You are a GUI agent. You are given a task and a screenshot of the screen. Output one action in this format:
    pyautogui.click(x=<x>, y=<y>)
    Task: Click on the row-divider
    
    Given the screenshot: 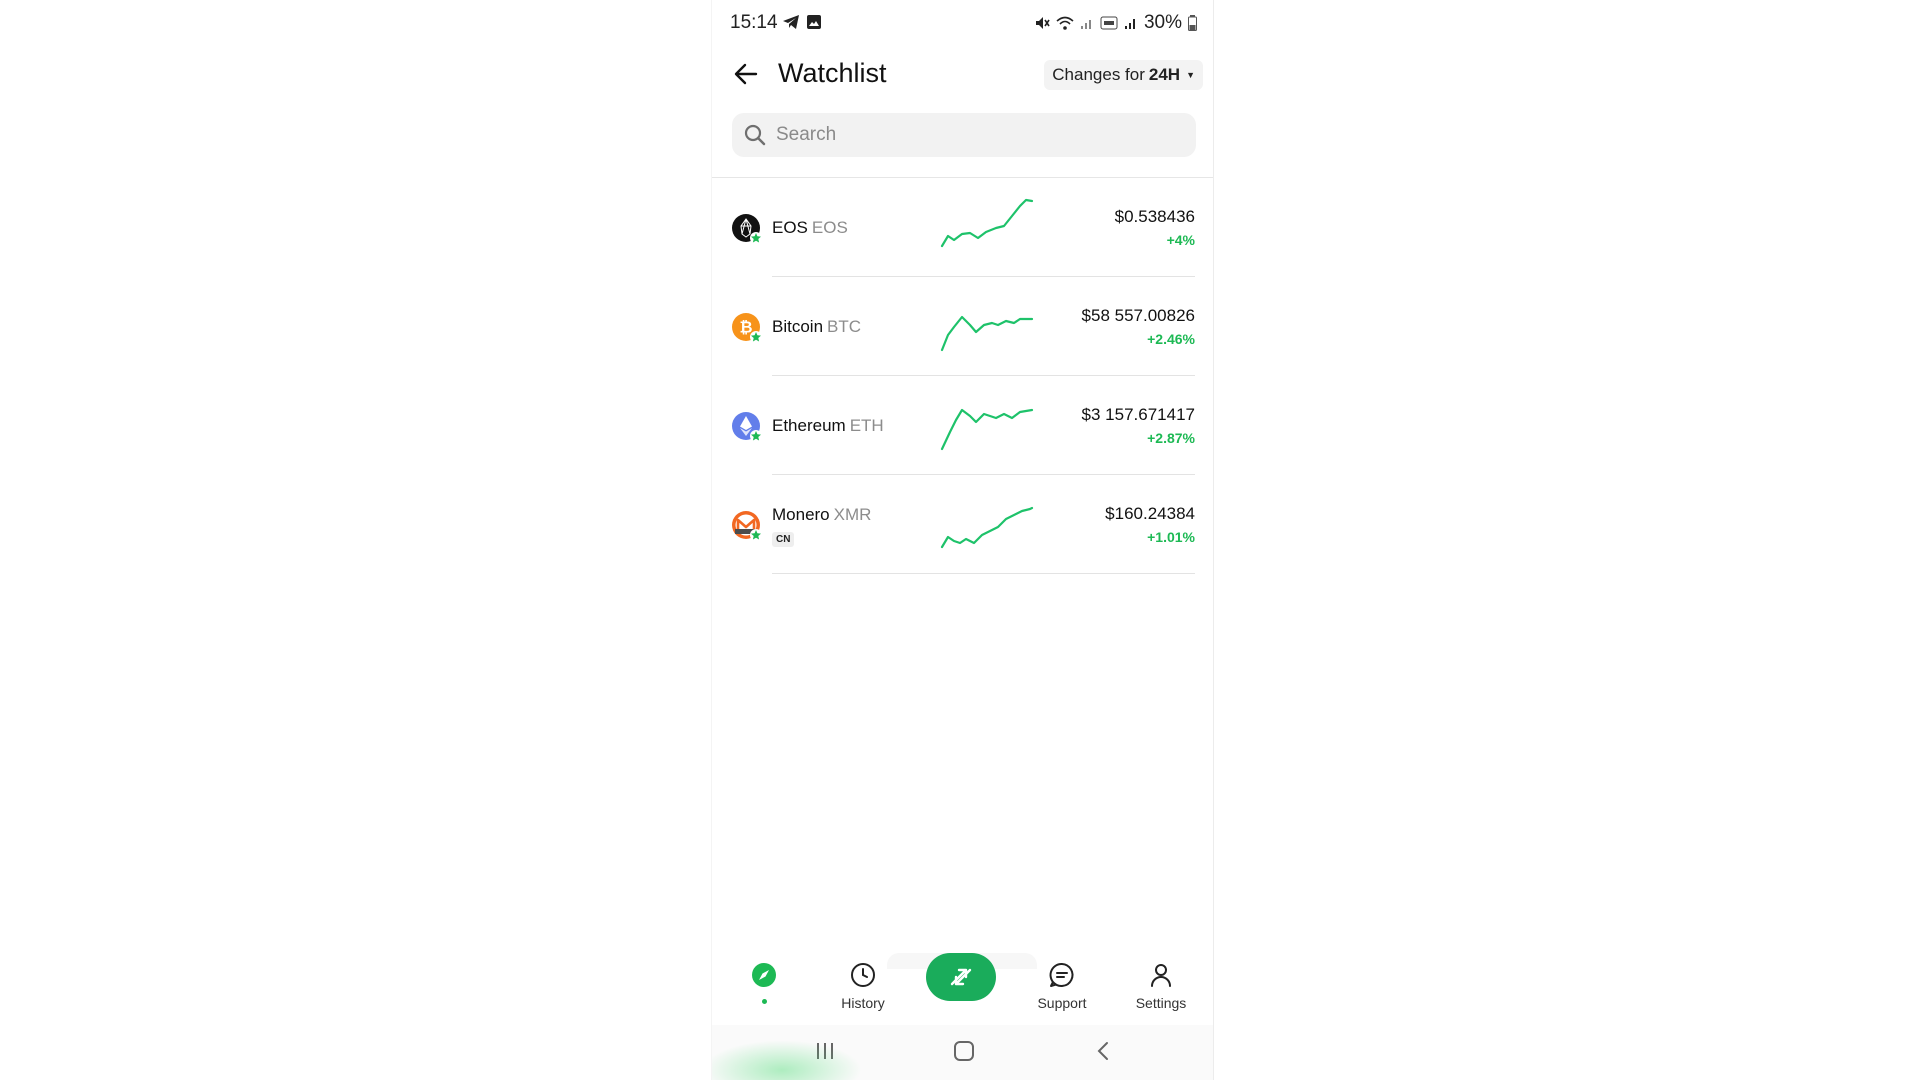 What is the action you would take?
    pyautogui.click(x=983, y=573)
    